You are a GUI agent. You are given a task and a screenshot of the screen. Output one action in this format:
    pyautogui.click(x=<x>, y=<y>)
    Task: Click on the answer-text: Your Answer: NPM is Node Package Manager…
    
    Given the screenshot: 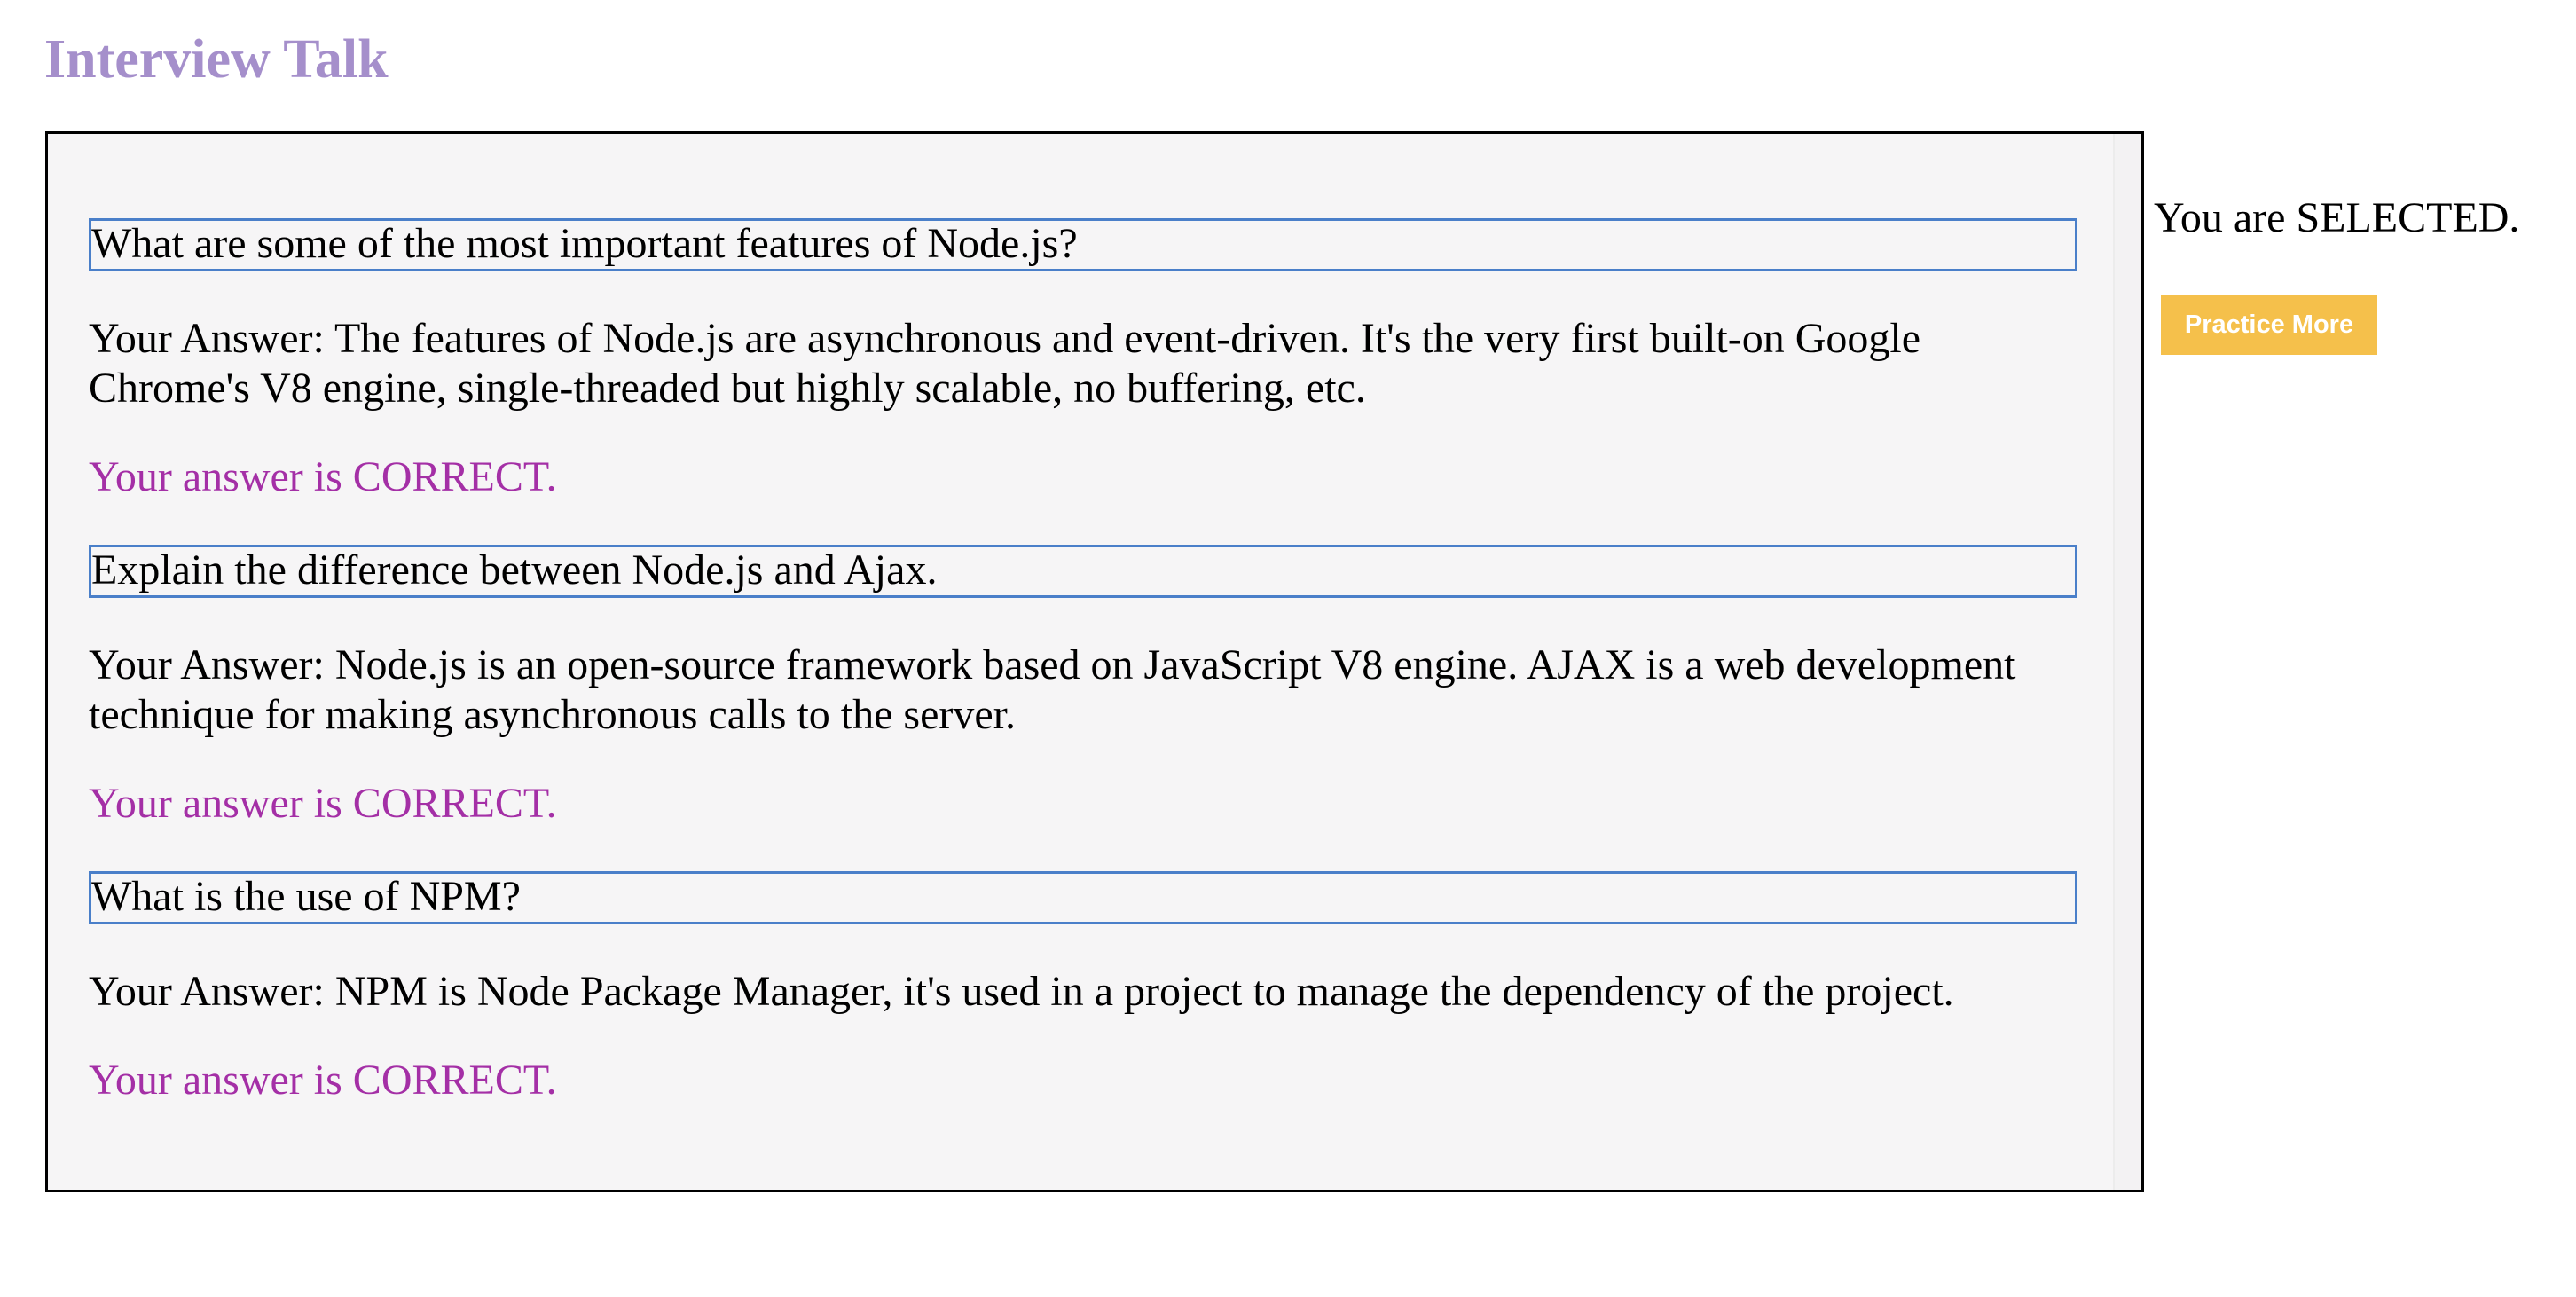 What is the action you would take?
    pyautogui.click(x=1021, y=992)
    